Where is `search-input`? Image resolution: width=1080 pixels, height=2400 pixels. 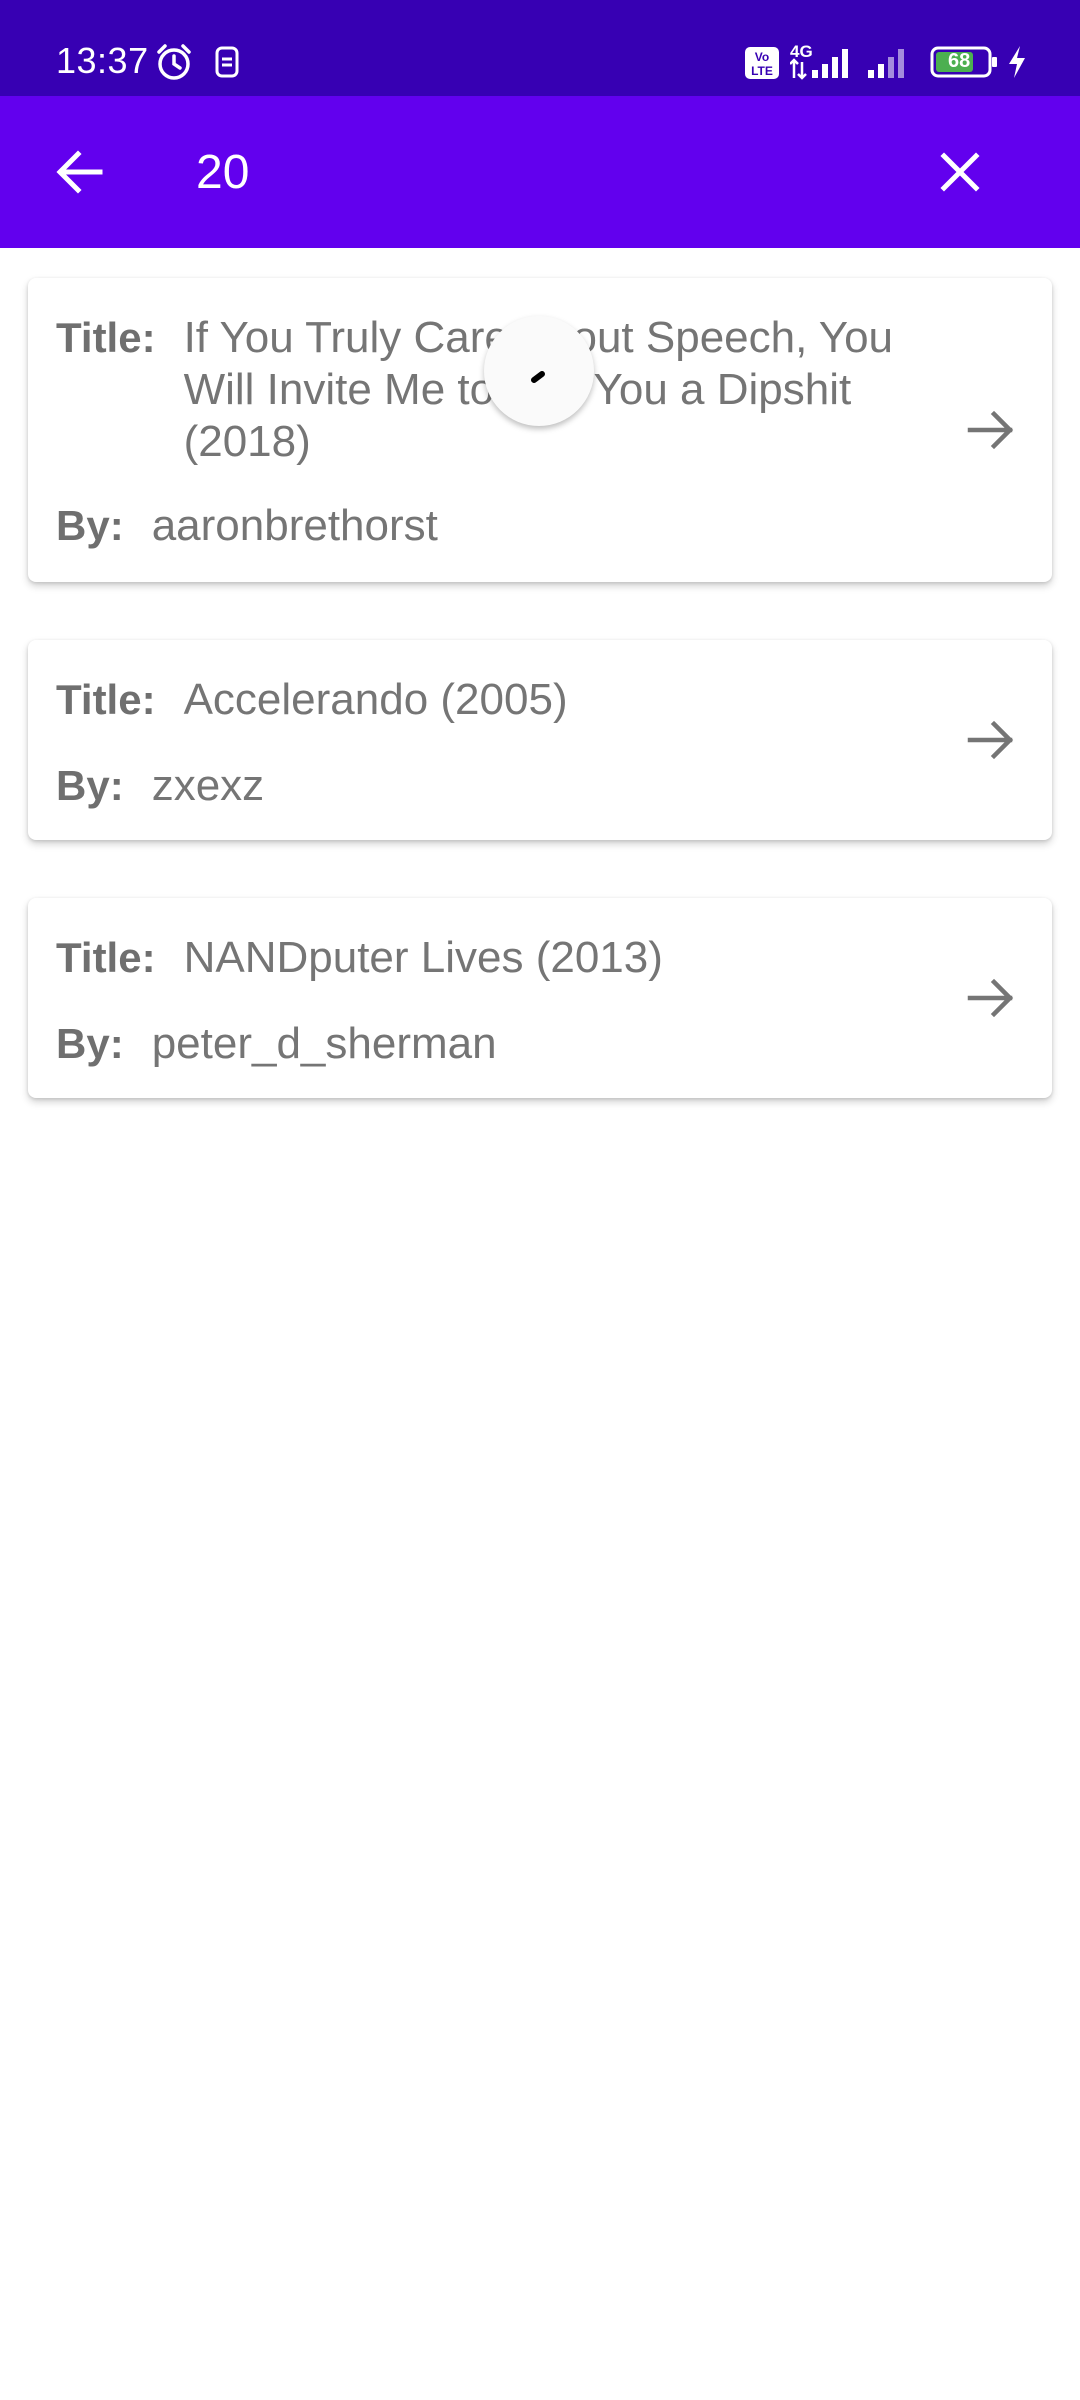 search-input is located at coordinates (536, 172).